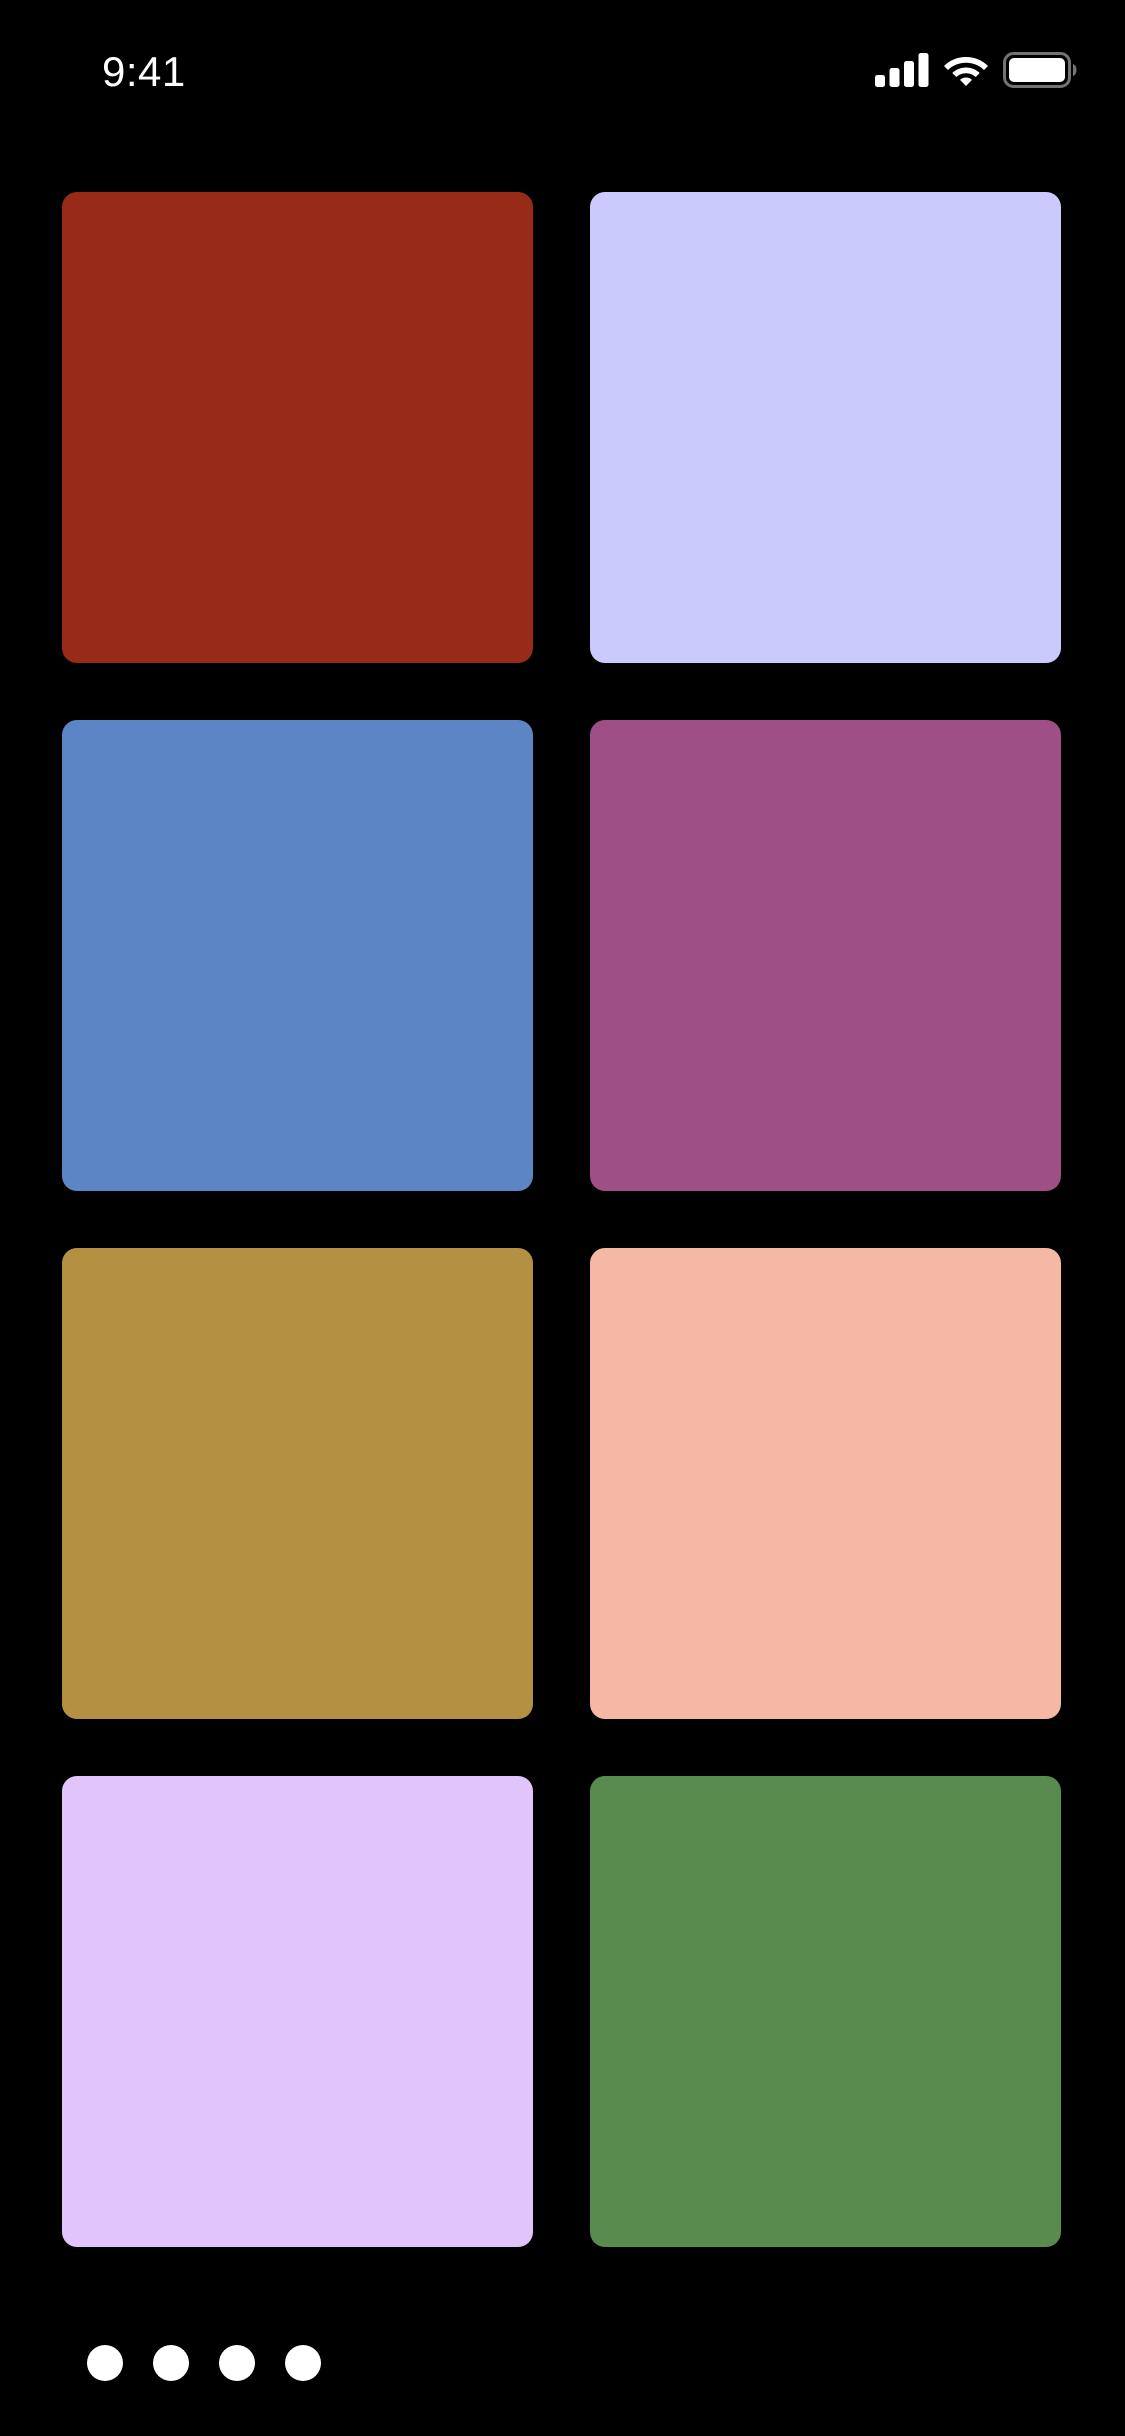  Describe the element at coordinates (902, 70) in the screenshot. I see `cellular-signal-icon` at that location.